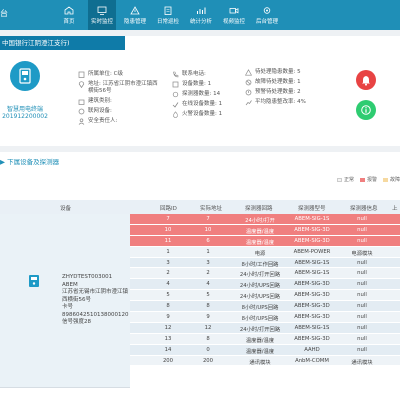 This screenshot has height=400, width=400. What do you see at coordinates (265, 296) in the screenshot?
I see `table-row: 5 5 24小时/UPS回路 ABEM-SIG-3D null` at bounding box center [265, 296].